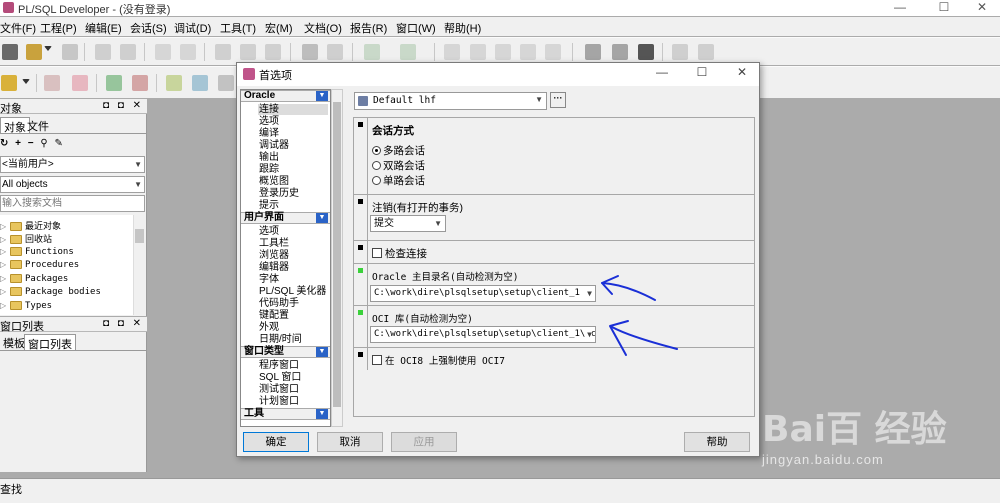 Image resolution: width=1000 pixels, height=503 pixels. What do you see at coordinates (483, 293) in the screenshot?
I see `oracle-home-input: C:\work\dire\plsqlsetup\setup\client_1 ▼` at bounding box center [483, 293].